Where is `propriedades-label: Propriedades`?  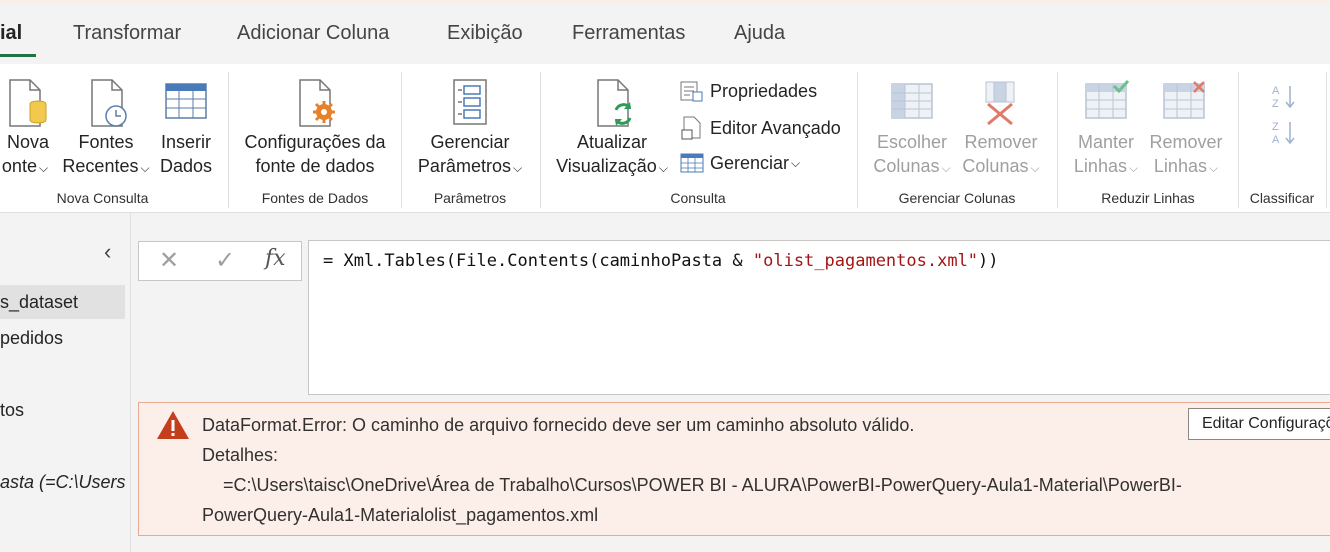
propriedades-label: Propriedades is located at coordinates (764, 90).